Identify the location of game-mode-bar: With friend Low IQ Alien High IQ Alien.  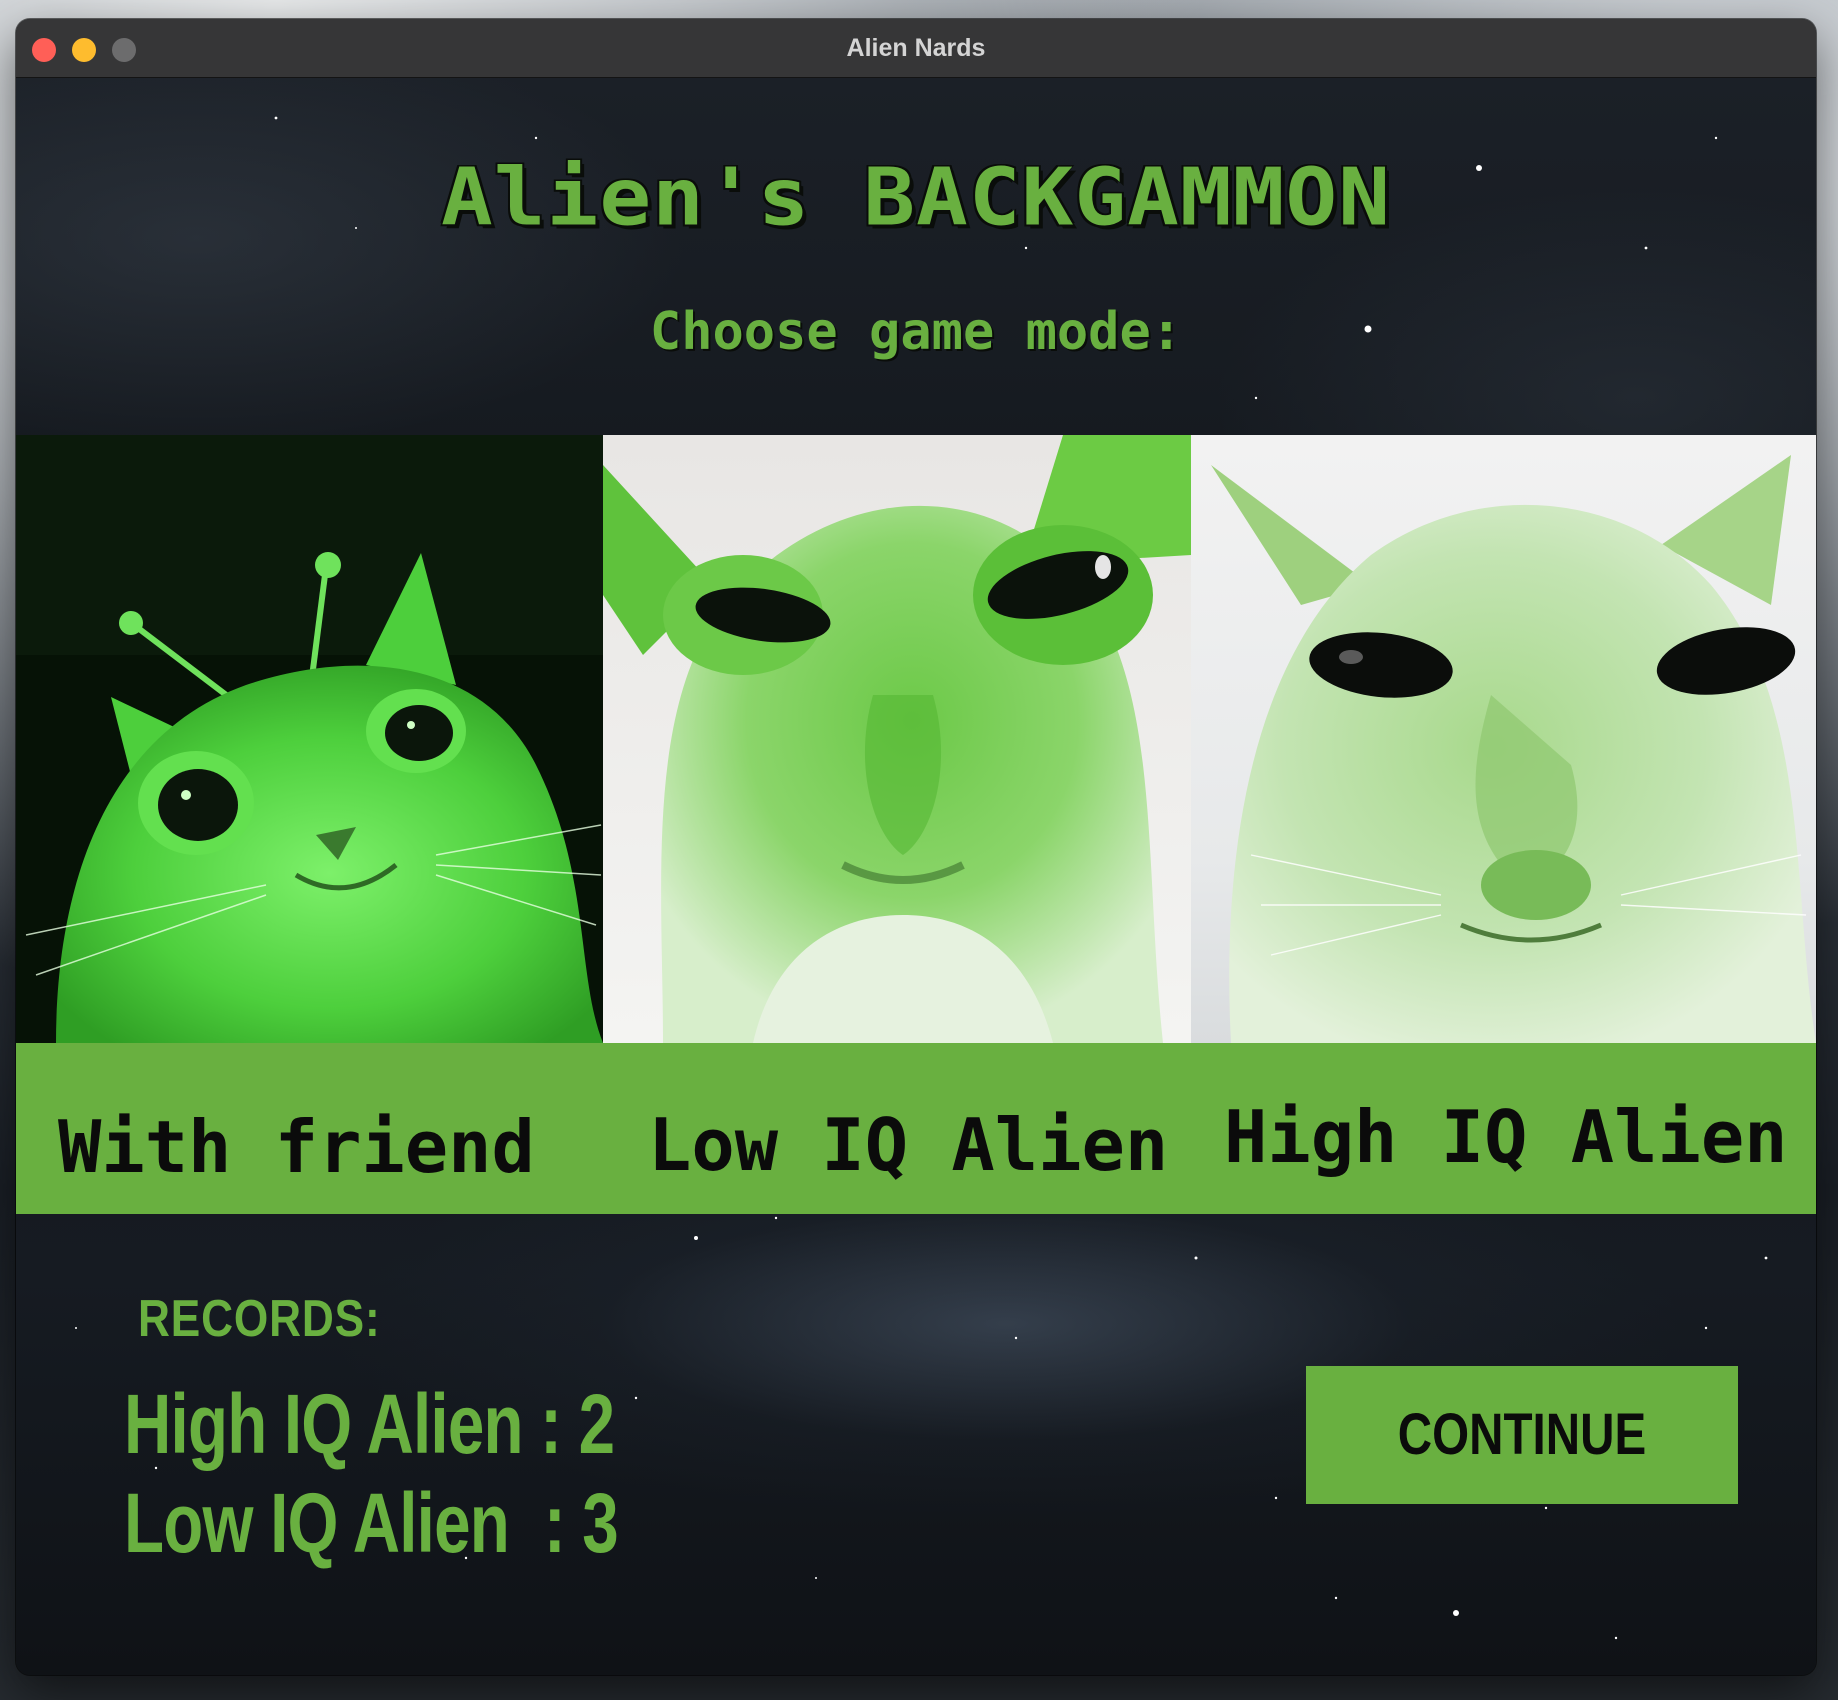
(916, 1128).